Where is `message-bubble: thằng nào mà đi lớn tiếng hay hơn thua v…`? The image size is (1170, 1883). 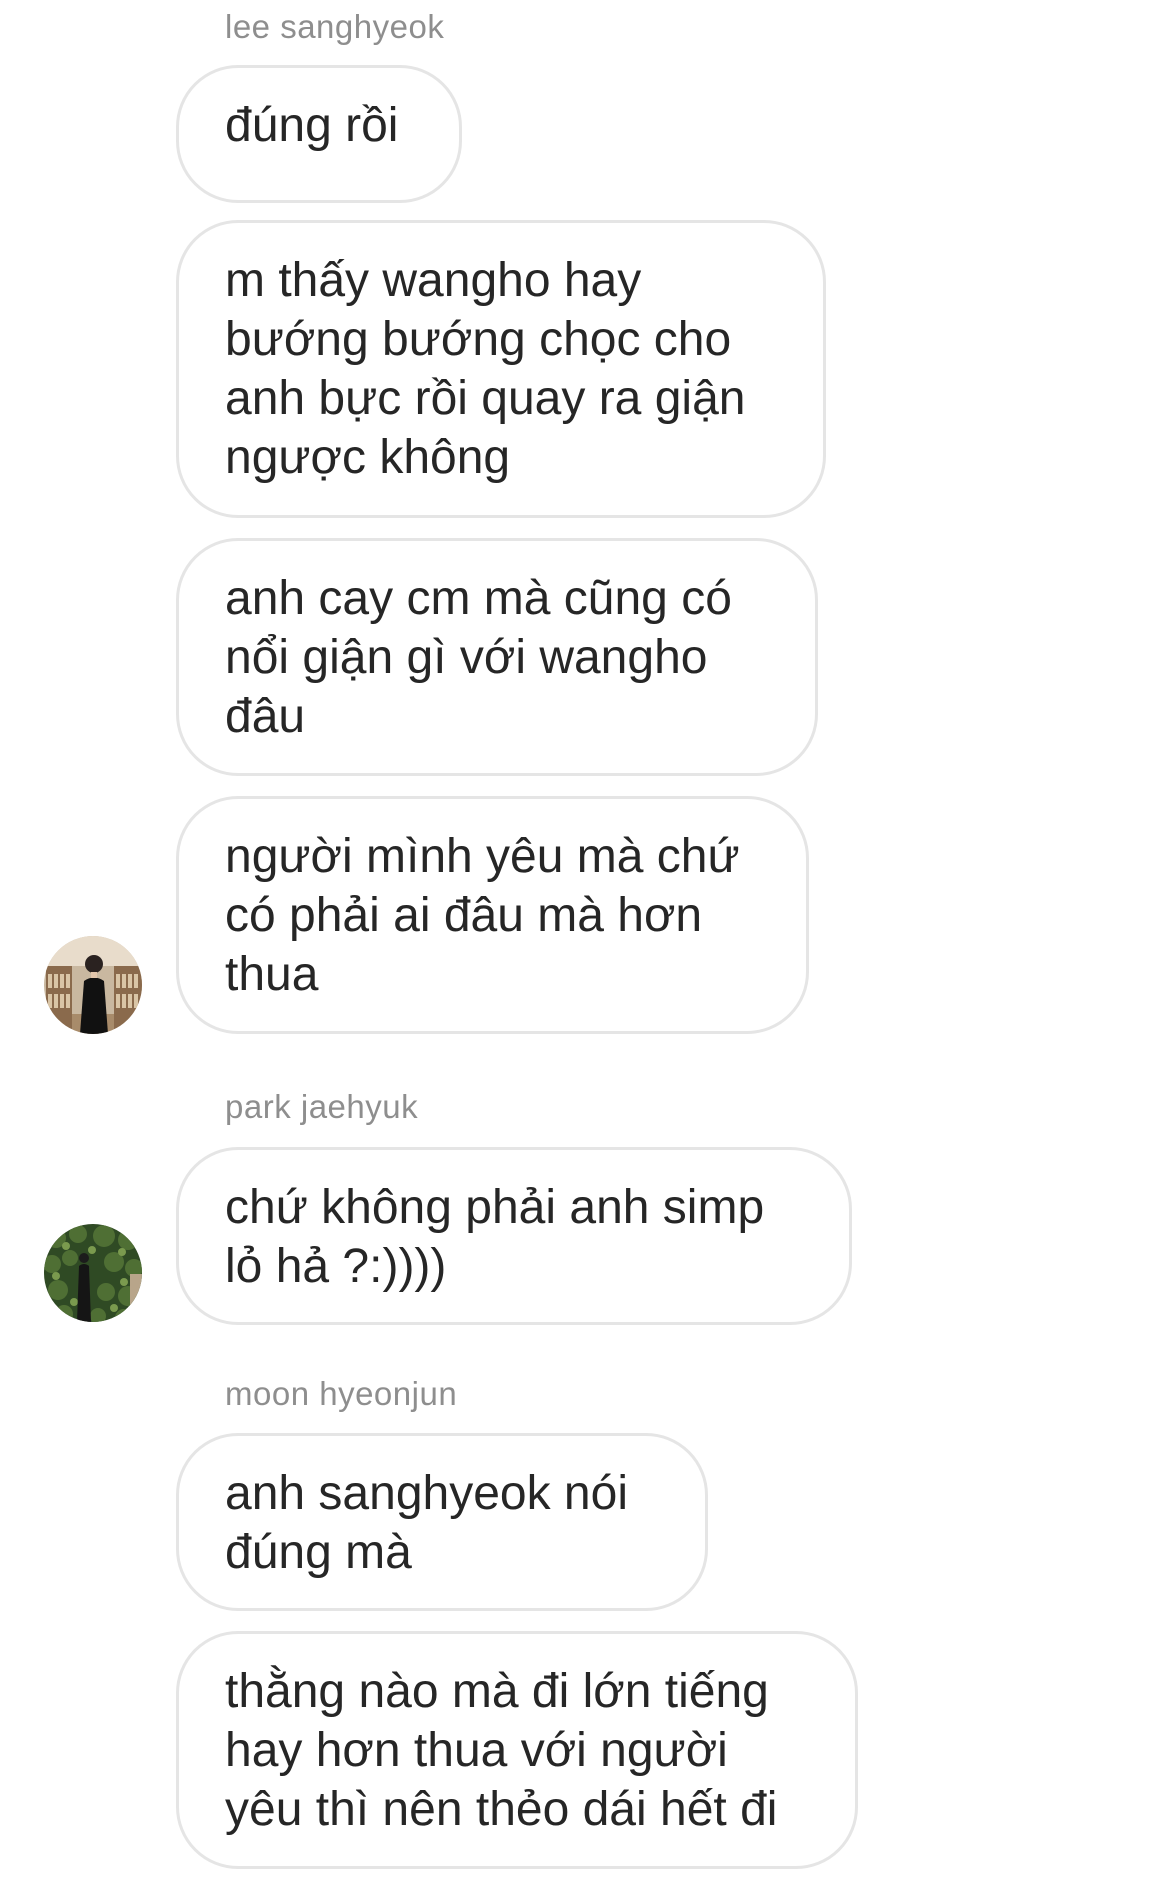
message-bubble: thằng nào mà đi lớn tiếng hay hơn thua v… is located at coordinates (517, 1750).